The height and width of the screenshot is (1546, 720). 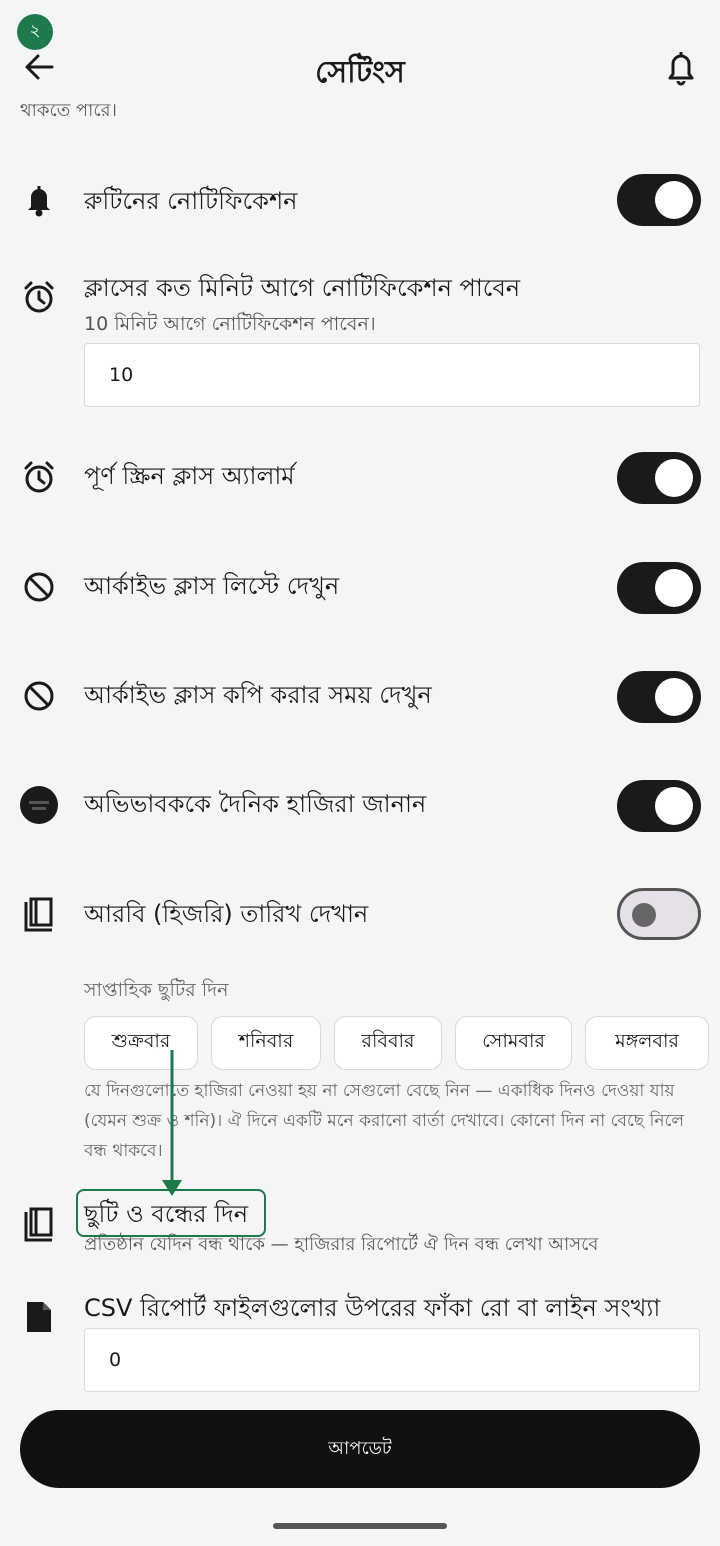 What do you see at coordinates (360, 72) in the screenshot?
I see `page-title: সেটিংস` at bounding box center [360, 72].